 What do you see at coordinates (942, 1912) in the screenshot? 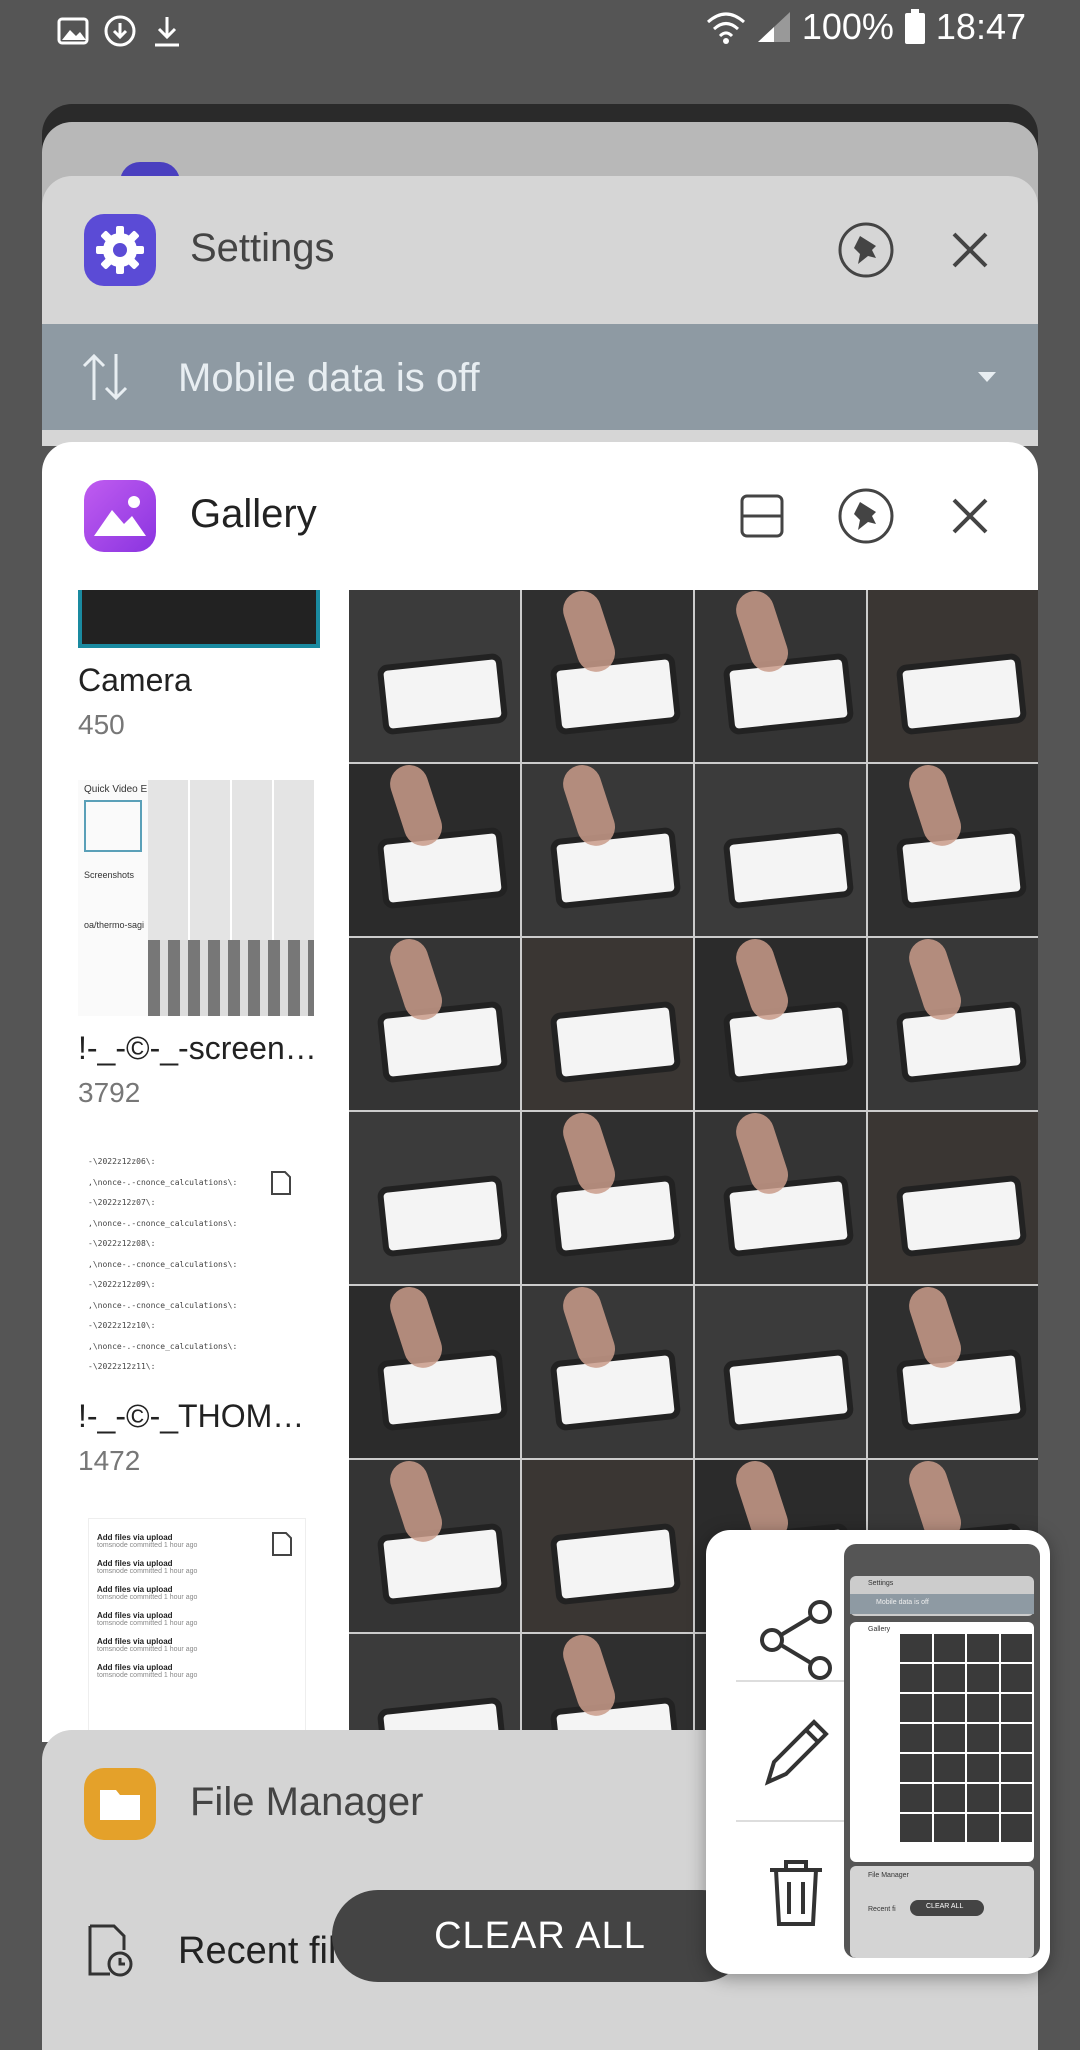
I see `mini-file-manager-card: File Manager Recent fi CLEAR ALL` at bounding box center [942, 1912].